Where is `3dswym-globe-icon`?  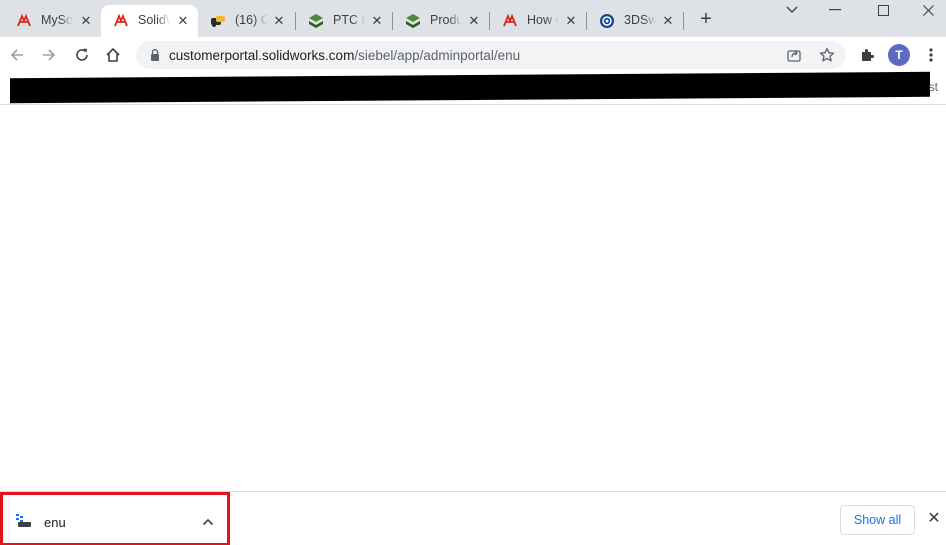
3dswym-globe-icon is located at coordinates (607, 21).